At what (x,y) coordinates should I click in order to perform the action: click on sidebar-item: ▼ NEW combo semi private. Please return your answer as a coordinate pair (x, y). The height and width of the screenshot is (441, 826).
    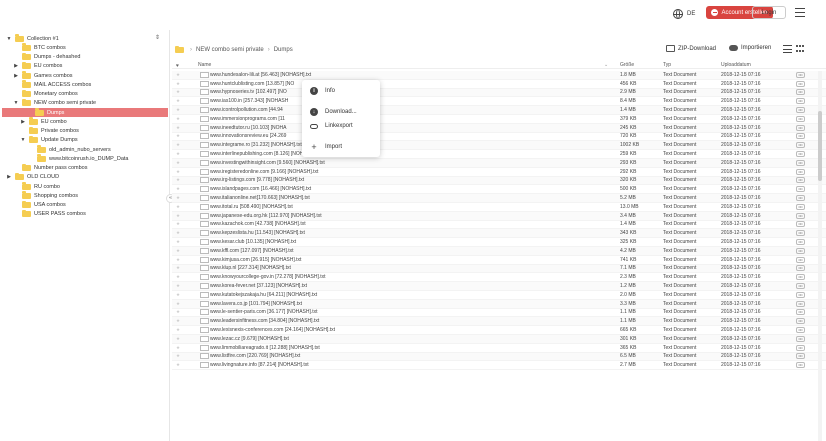
    Looking at the image, I should click on (54, 103).